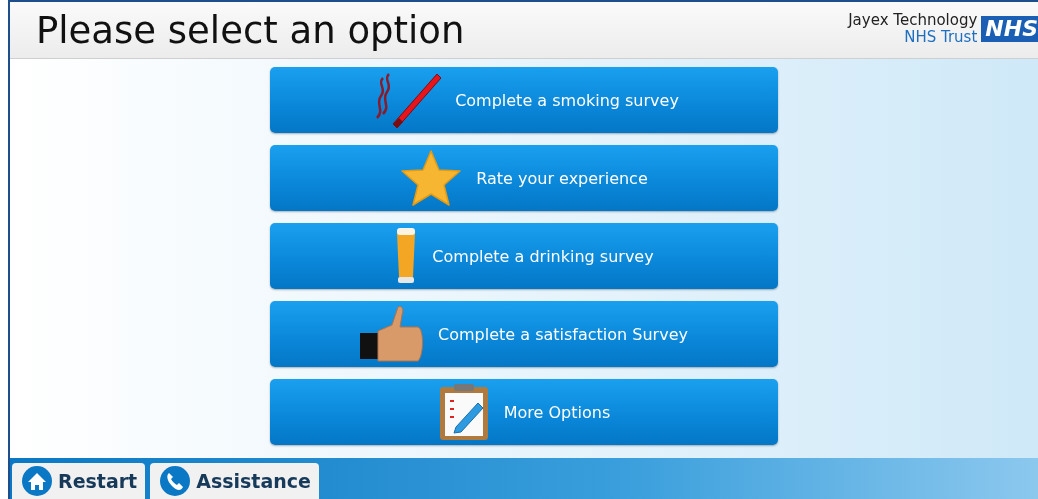  Describe the element at coordinates (250, 30) in the screenshot. I see `page-title: Please select an option` at that location.